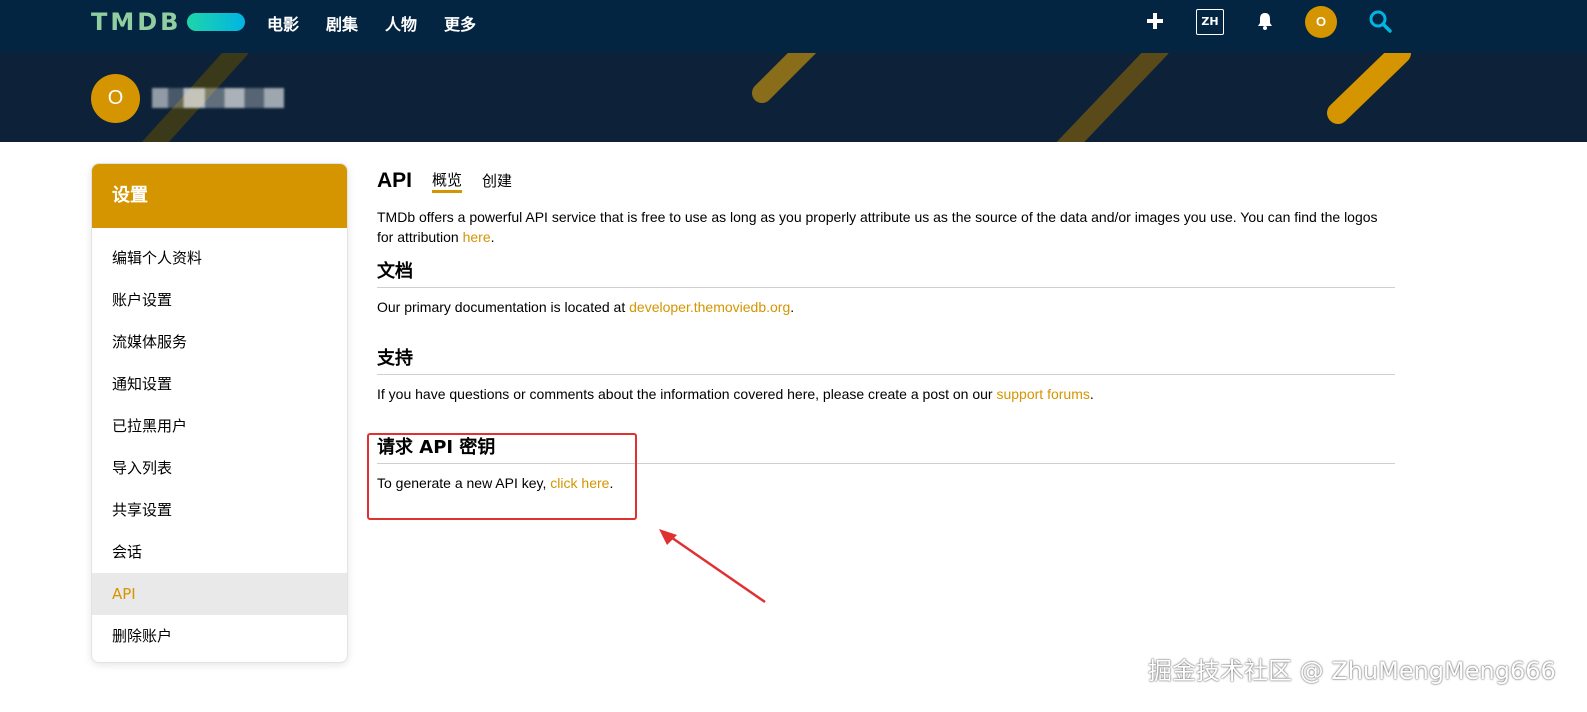 This screenshot has width=1587, height=712. What do you see at coordinates (1042, 394) in the screenshot?
I see `support-forums-link: support forums` at bounding box center [1042, 394].